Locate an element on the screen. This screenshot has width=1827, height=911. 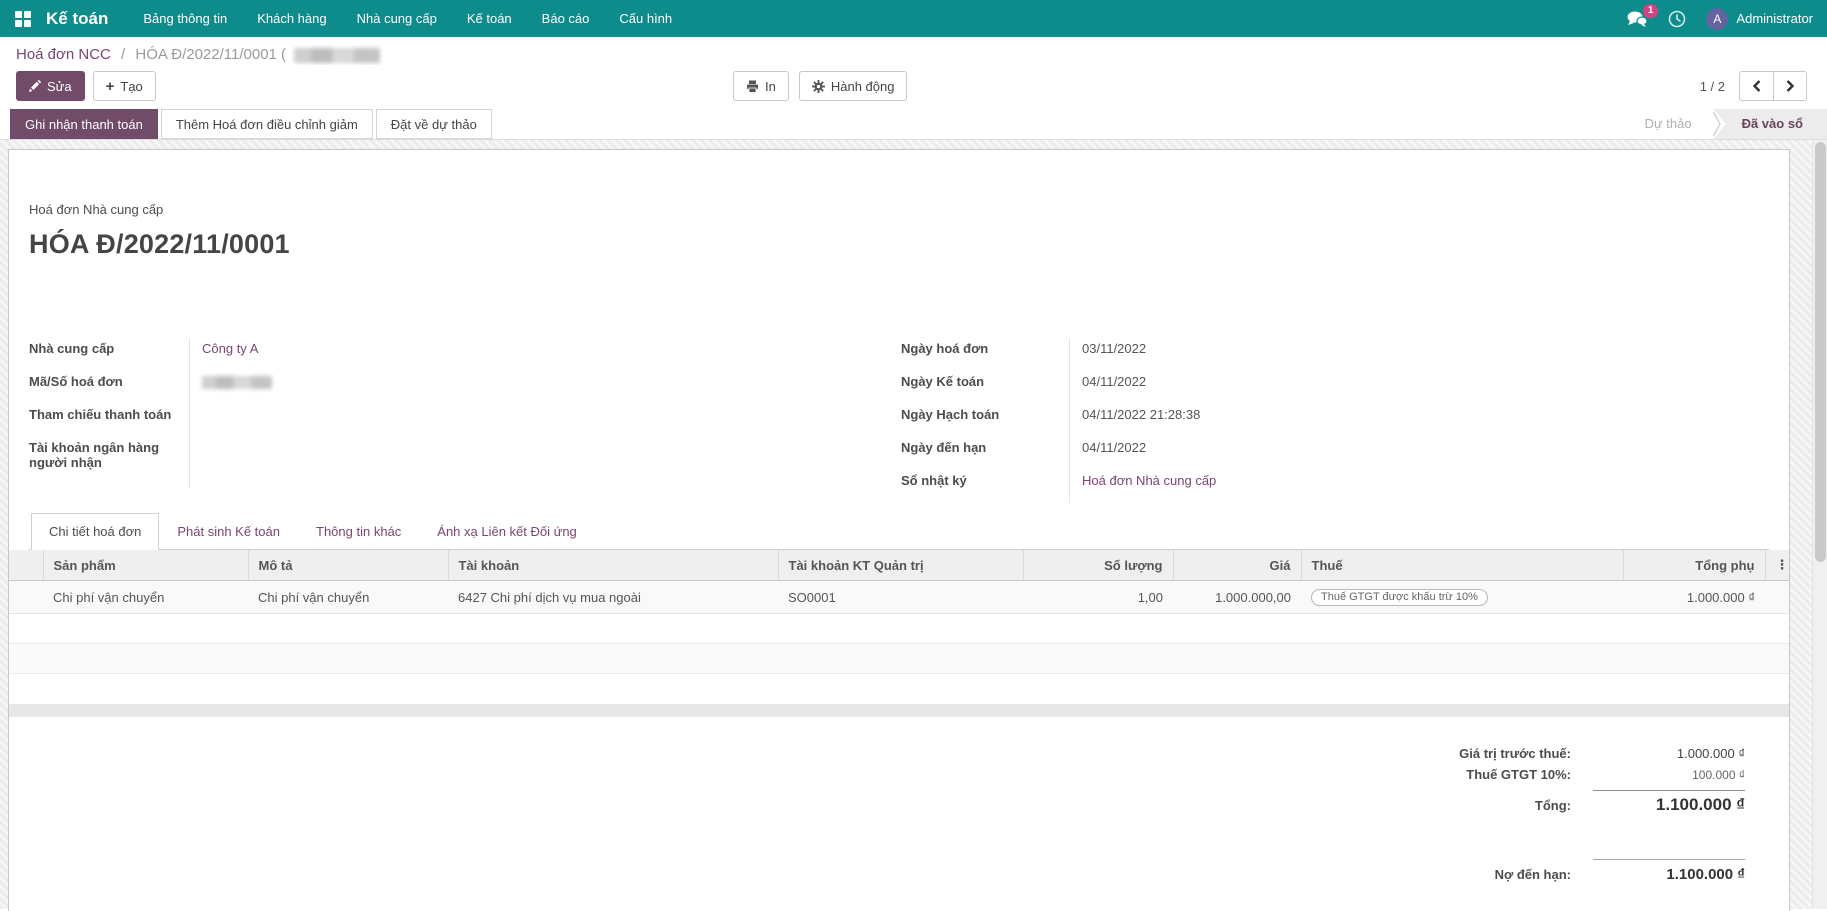
total-amount-row: Tổng: 1.100.000 ₫ is located at coordinates (1565, 802).